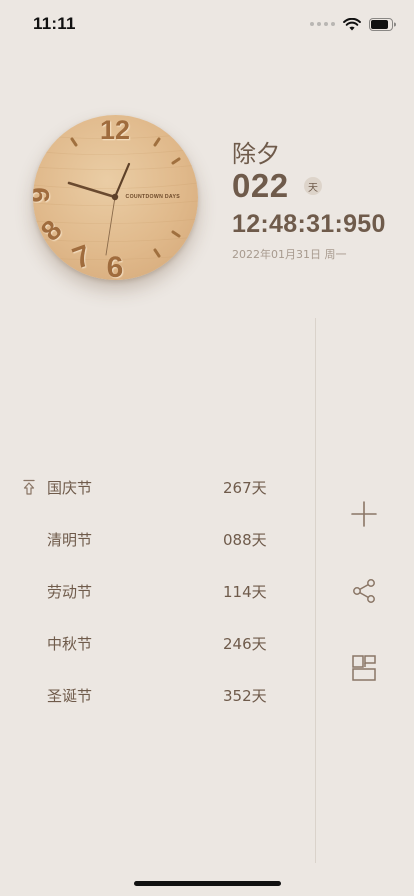  I want to click on plus-icon, so click(364, 514).